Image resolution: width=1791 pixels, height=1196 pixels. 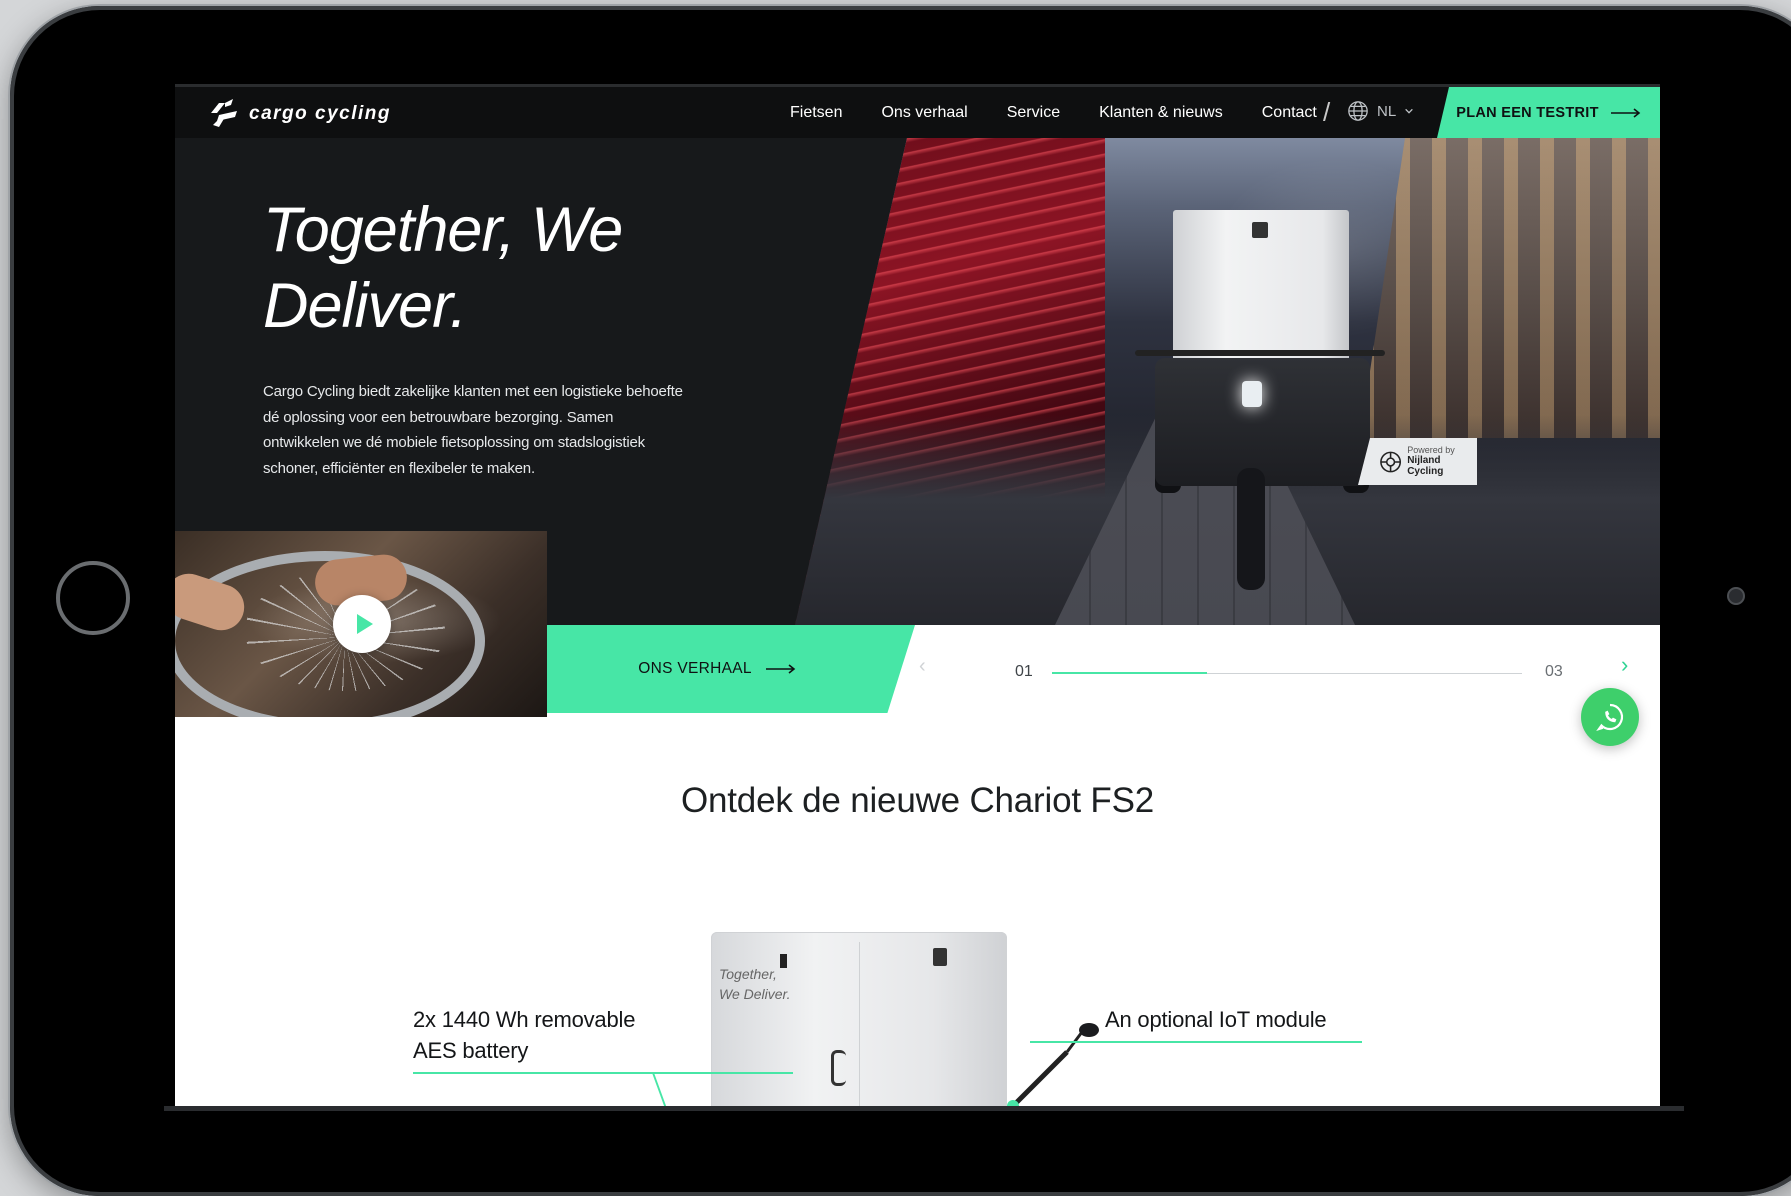 I want to click on hero-slider-controls: ‹ 01 03 ›, so click(x=1287, y=669).